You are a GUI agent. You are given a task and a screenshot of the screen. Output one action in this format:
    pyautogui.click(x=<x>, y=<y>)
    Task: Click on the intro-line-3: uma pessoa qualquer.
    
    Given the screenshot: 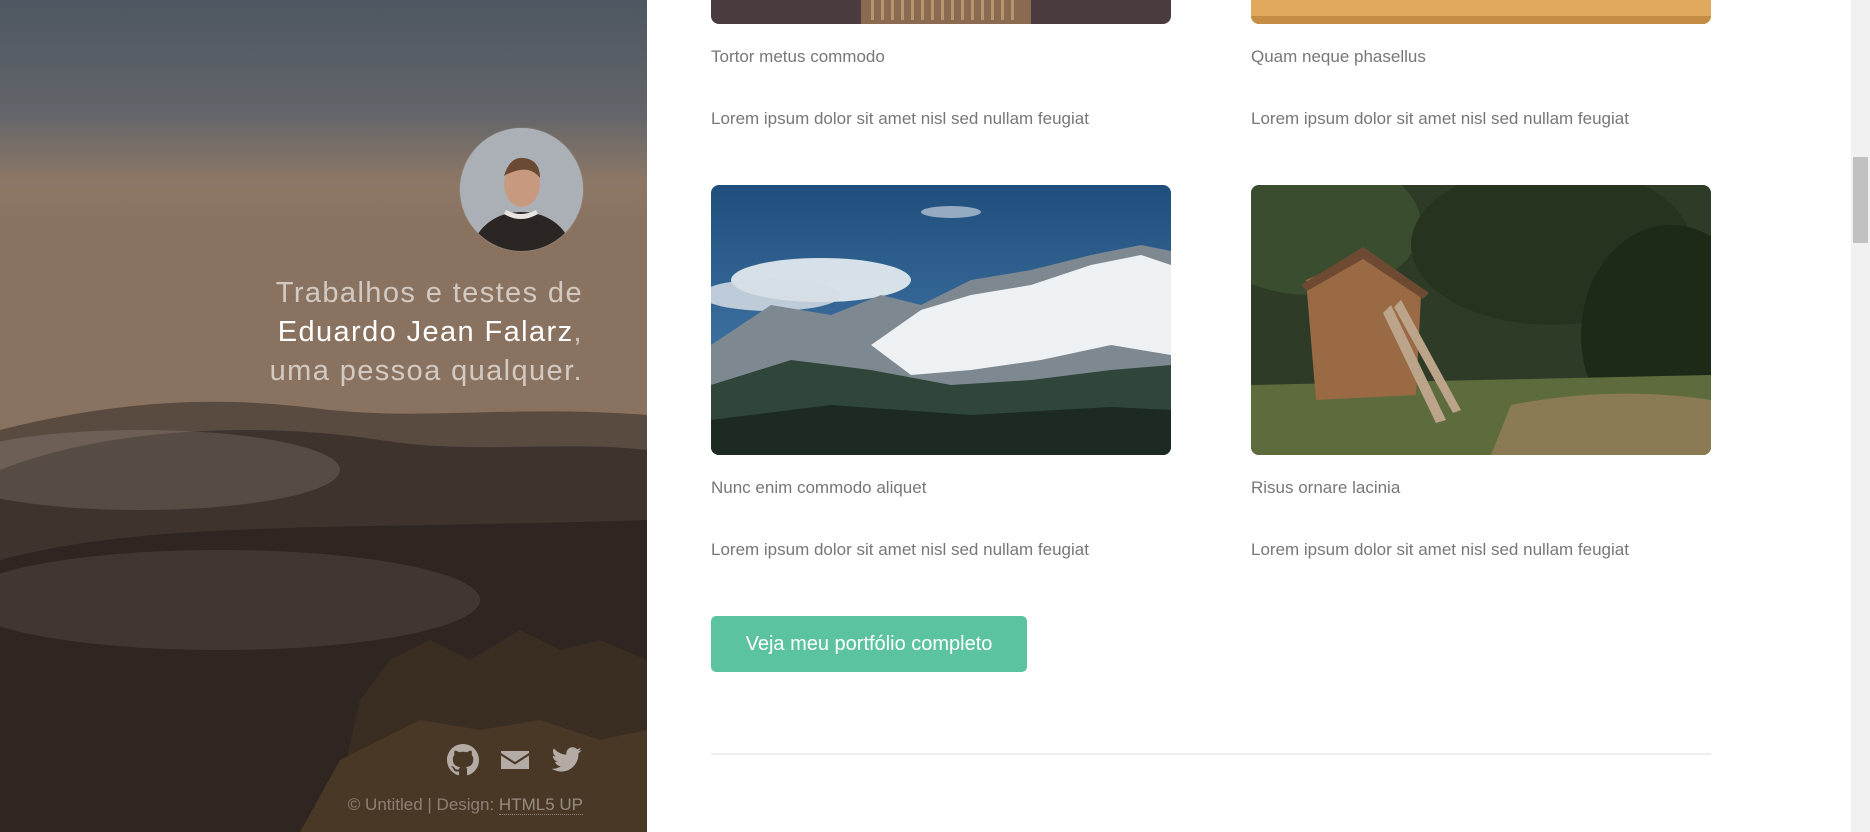 What is the action you would take?
    pyautogui.click(x=426, y=371)
    